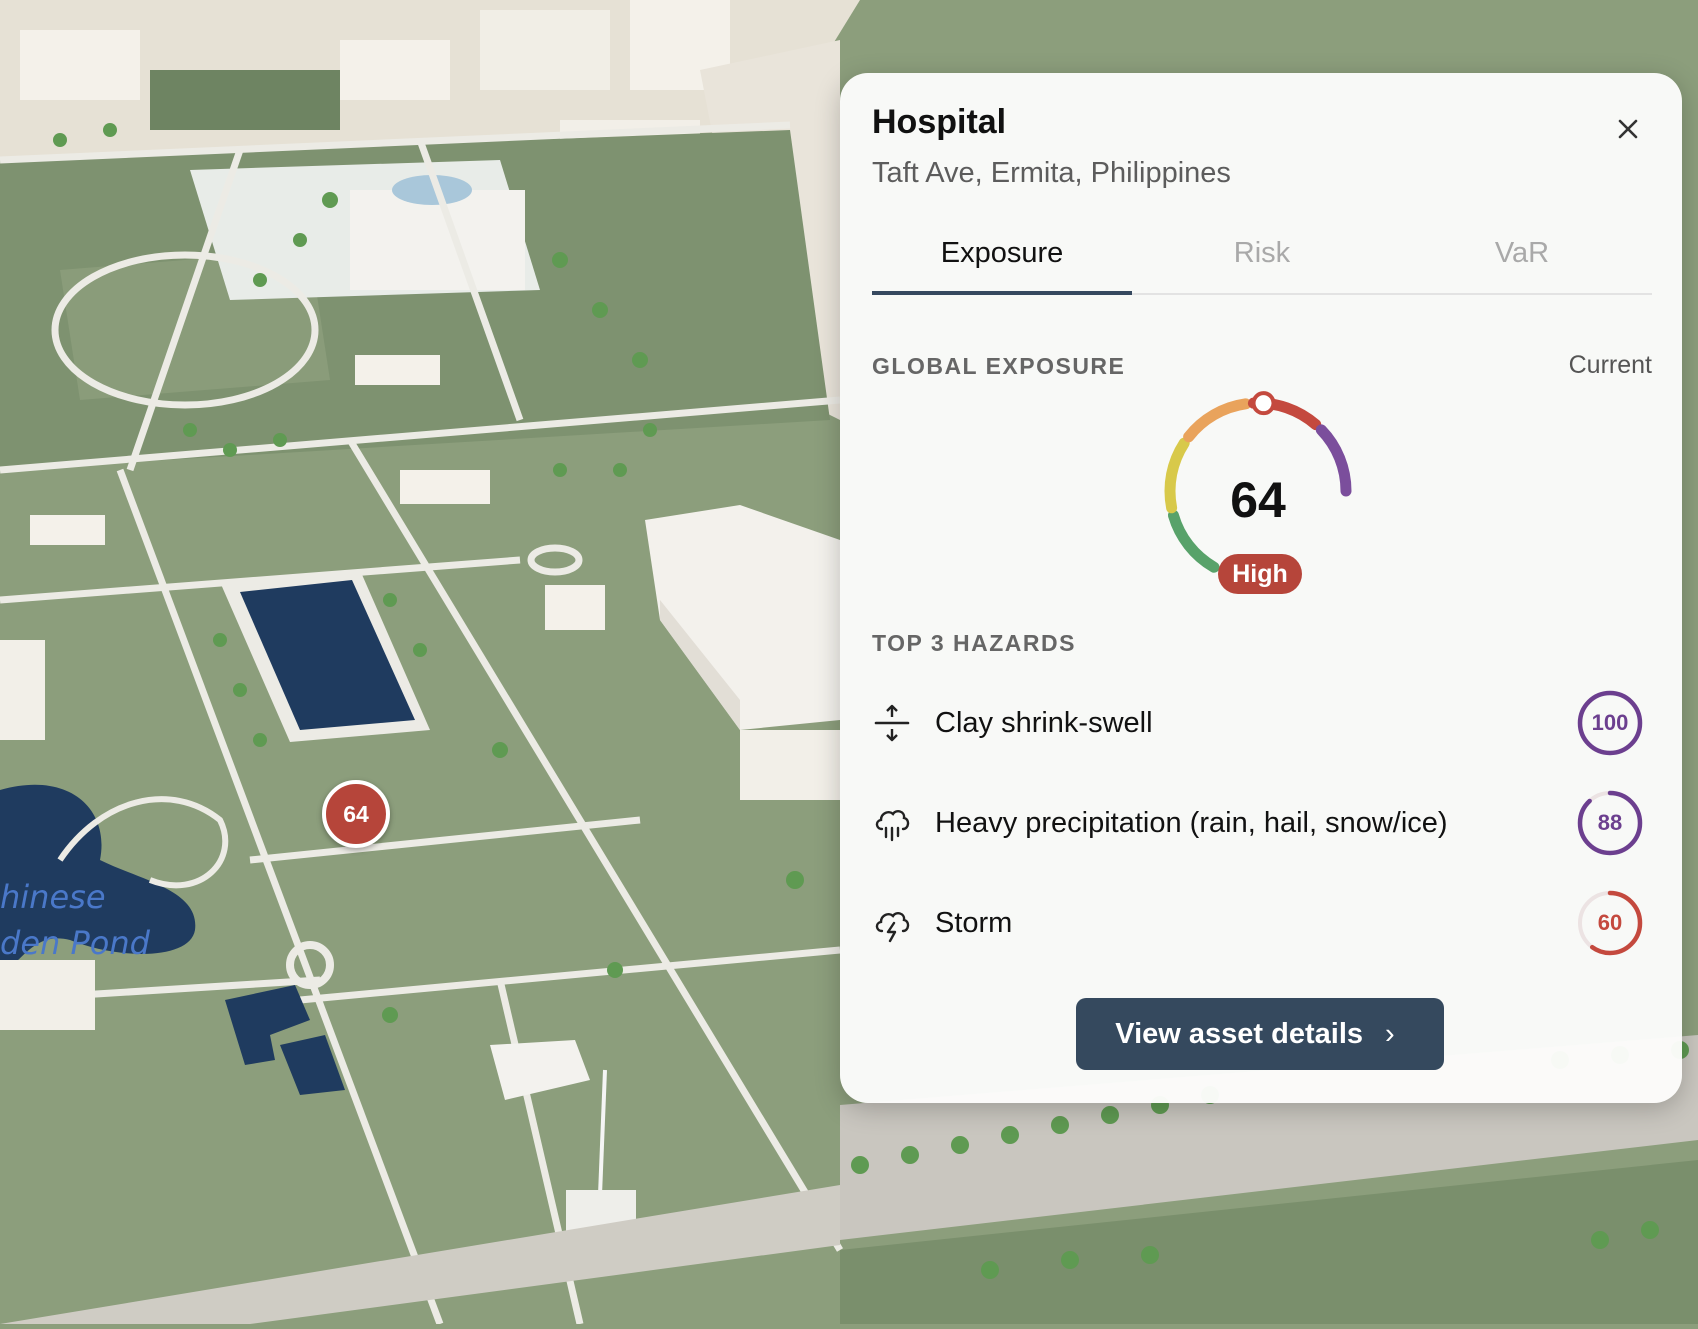 Image resolution: width=1698 pixels, height=1329 pixels. I want to click on tab-bar: Exposure Risk VaR, so click(1262, 298).